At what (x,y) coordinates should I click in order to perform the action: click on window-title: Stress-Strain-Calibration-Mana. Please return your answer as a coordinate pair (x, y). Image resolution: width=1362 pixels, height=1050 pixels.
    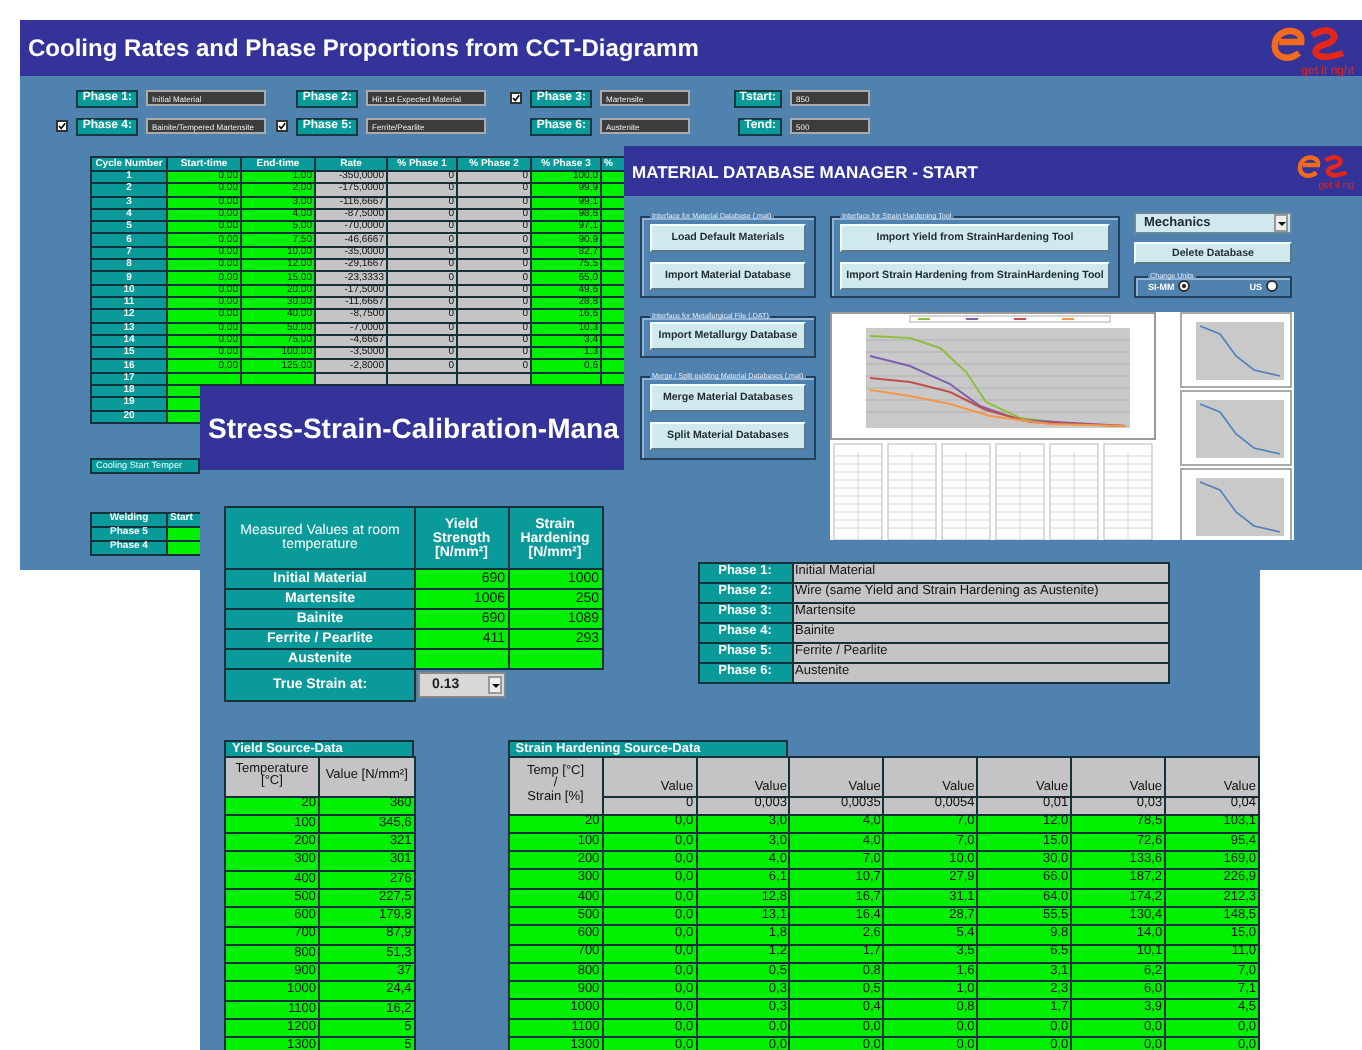
    Looking at the image, I should click on (413, 428).